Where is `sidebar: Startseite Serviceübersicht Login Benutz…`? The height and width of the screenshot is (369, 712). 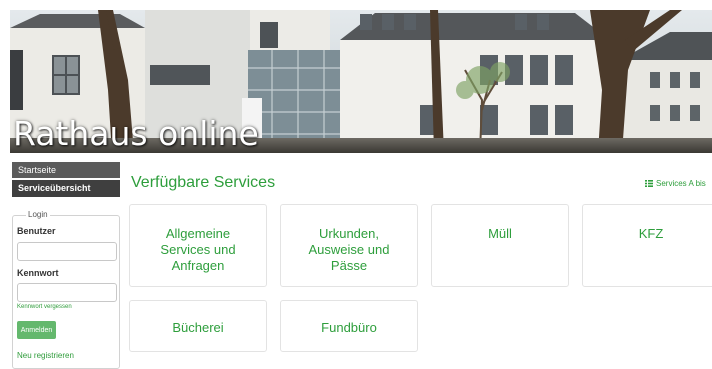
sidebar: Startseite Serviceübersicht Login Benutz… is located at coordinates (66, 265).